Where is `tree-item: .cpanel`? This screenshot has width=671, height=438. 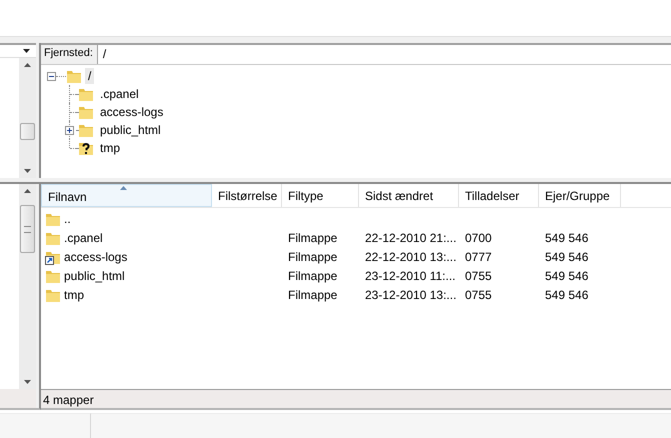 tree-item: .cpanel is located at coordinates (119, 94).